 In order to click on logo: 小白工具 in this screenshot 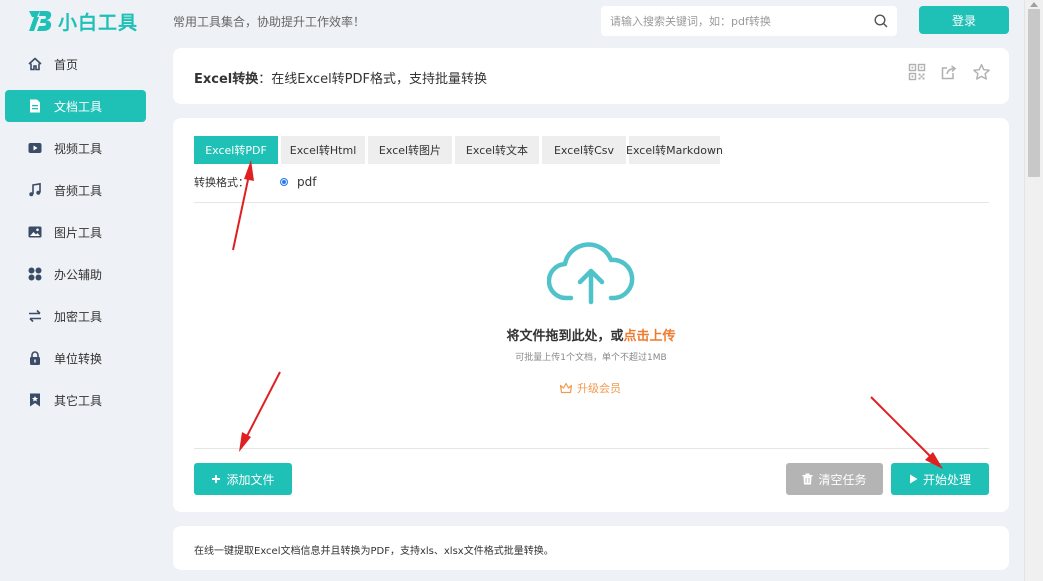, I will do `click(82, 21)`.